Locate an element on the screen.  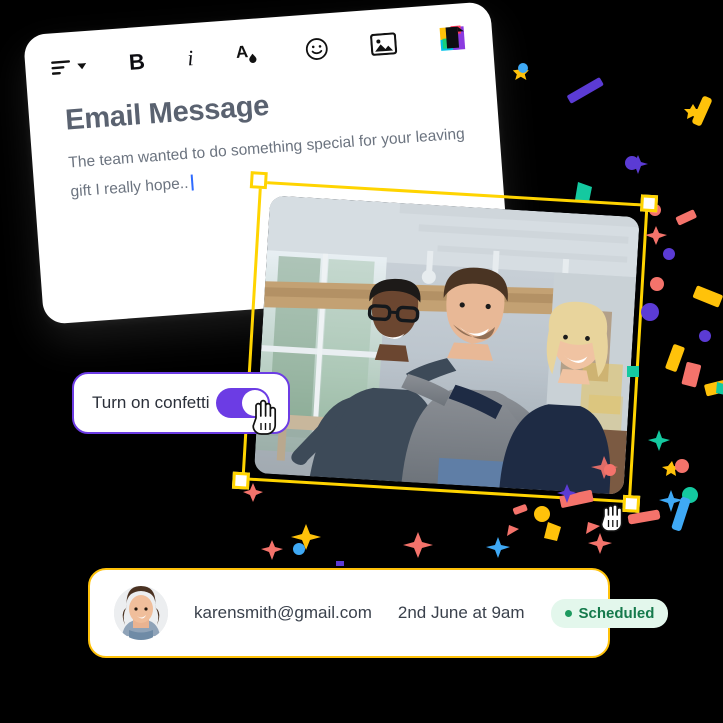
avatar is located at coordinates (141, 613).